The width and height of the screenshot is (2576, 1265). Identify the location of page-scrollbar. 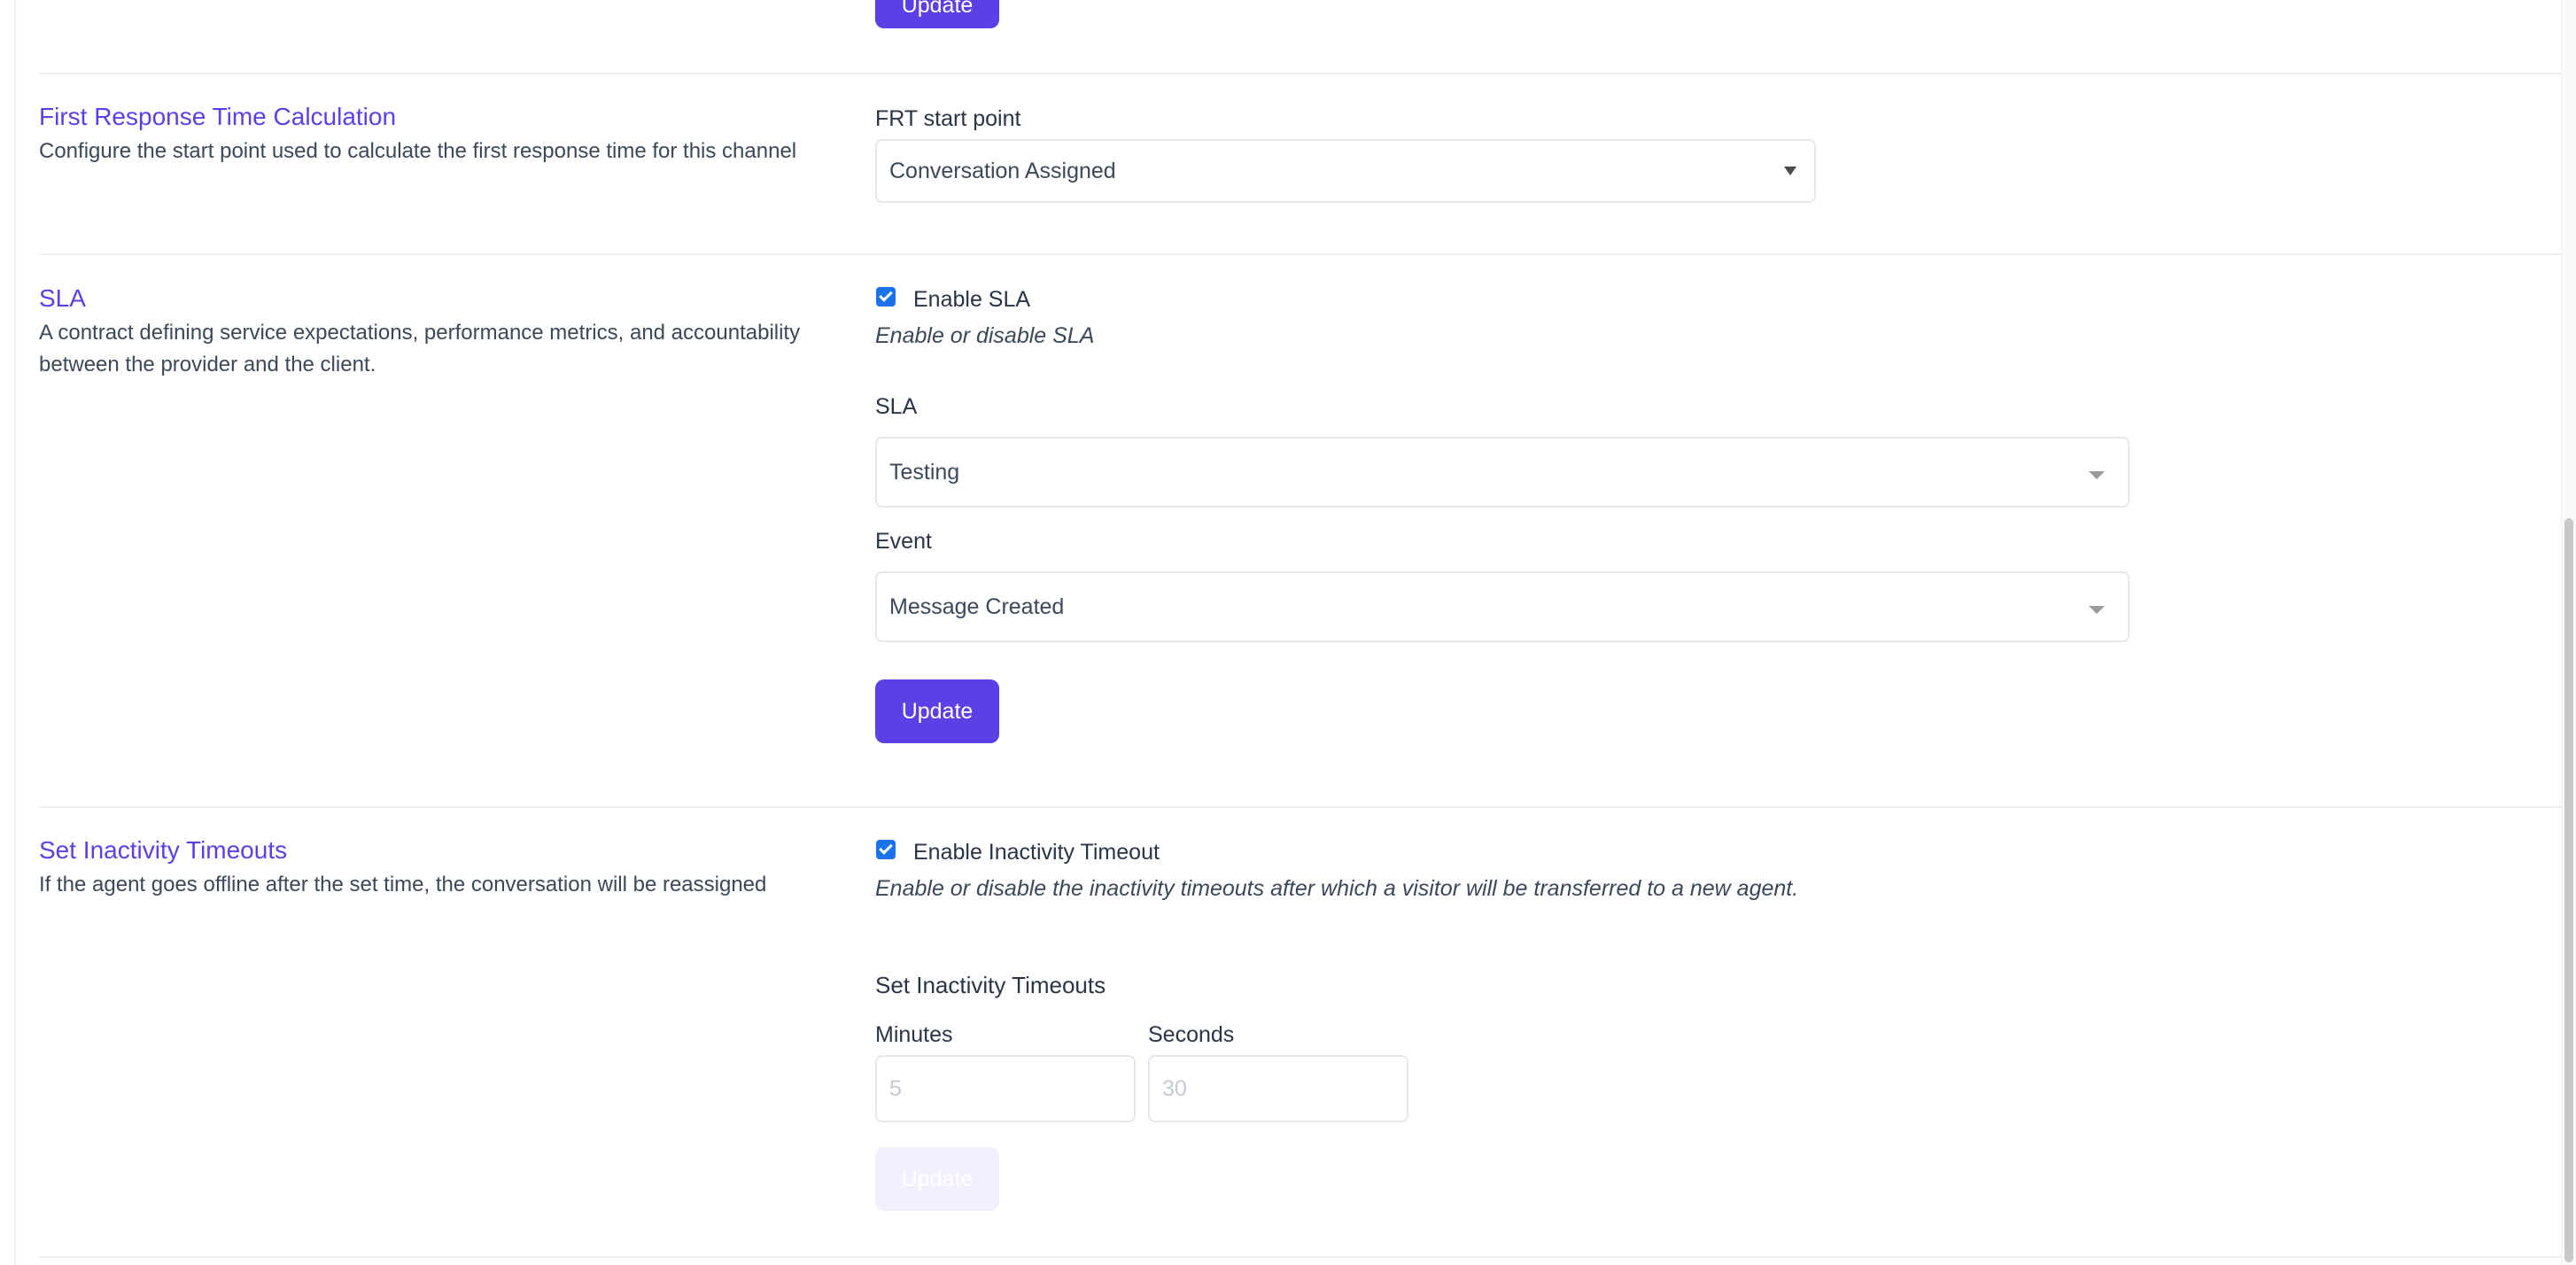
(2568, 632).